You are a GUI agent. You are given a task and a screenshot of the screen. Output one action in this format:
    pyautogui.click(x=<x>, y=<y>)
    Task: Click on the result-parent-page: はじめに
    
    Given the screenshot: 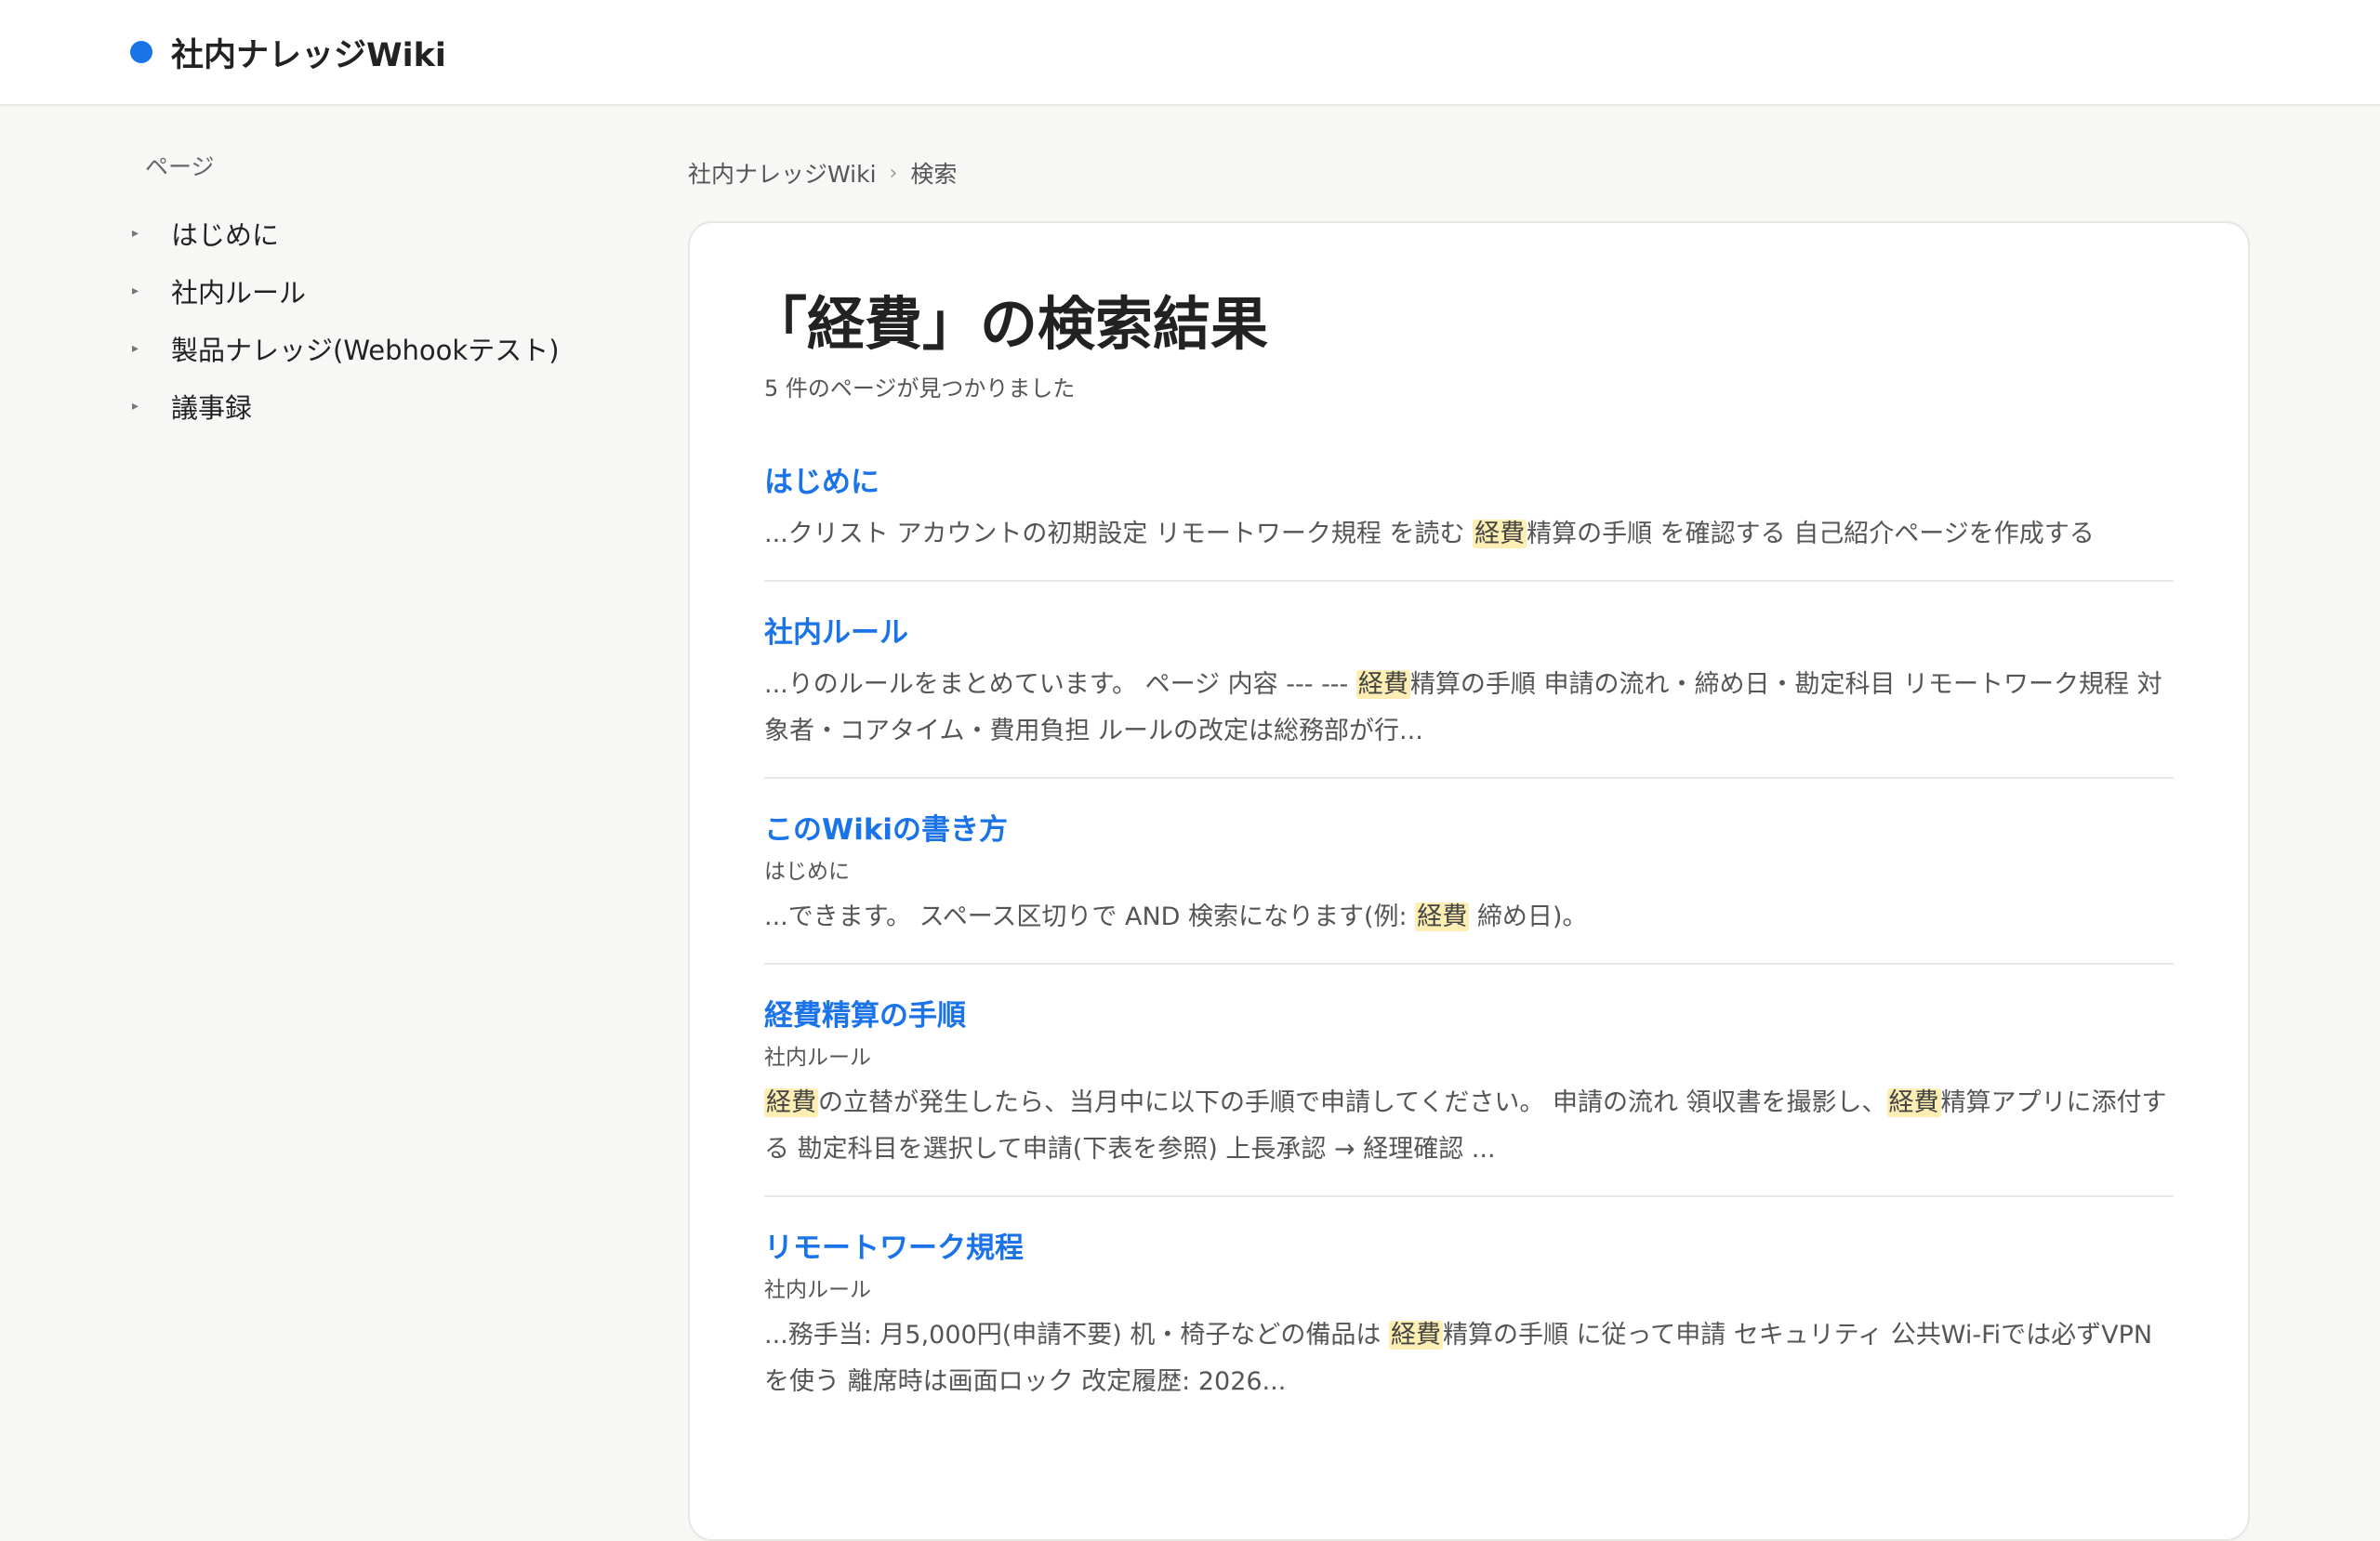 What is the action you would take?
    pyautogui.click(x=807, y=872)
    